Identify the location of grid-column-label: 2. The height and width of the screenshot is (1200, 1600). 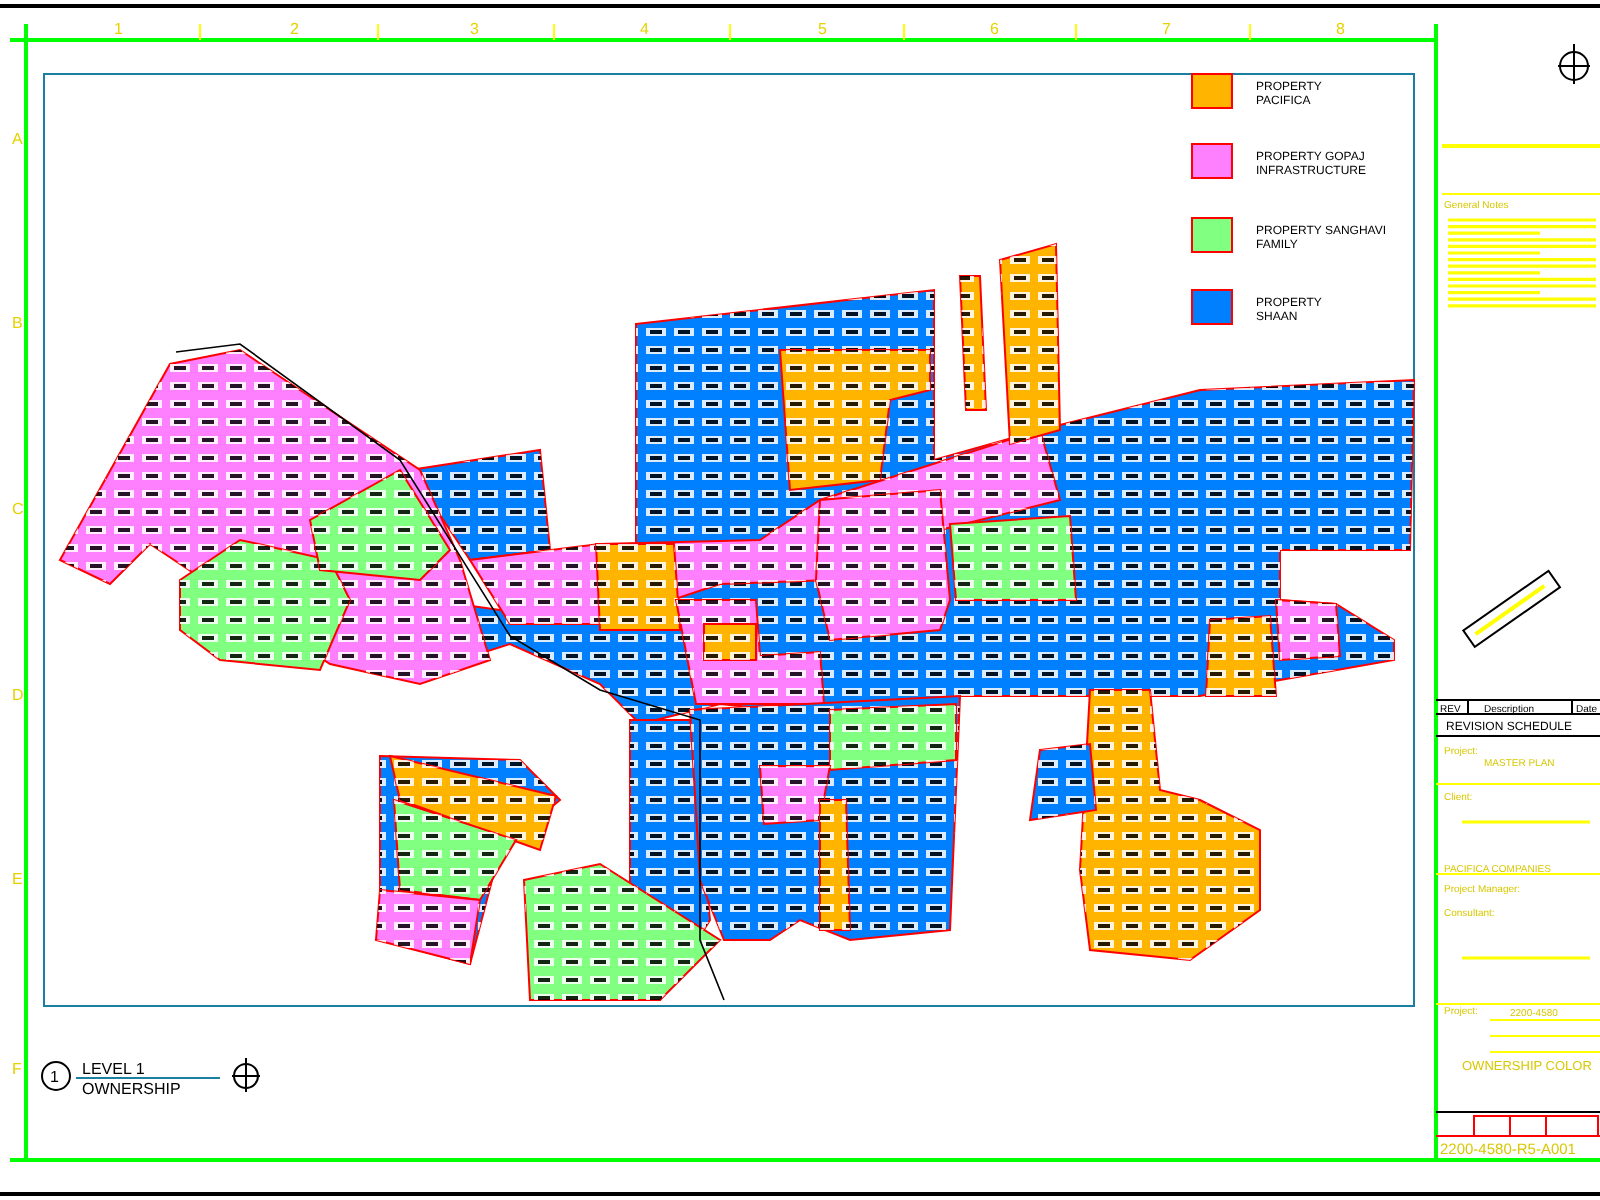
(294, 29).